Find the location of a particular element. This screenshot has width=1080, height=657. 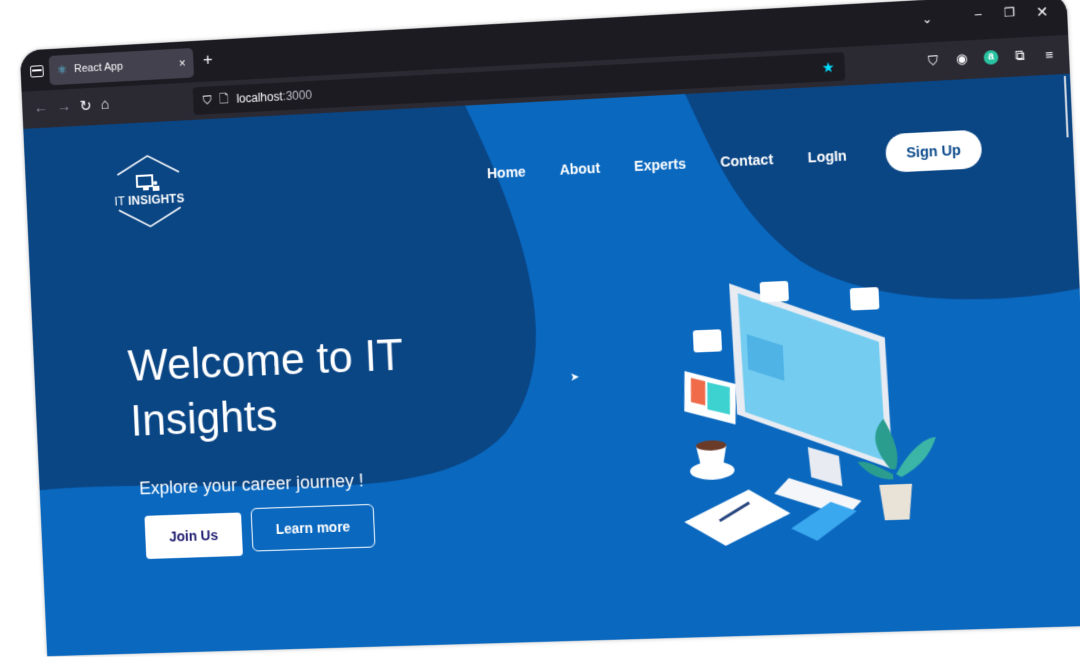

nav-about: About is located at coordinates (579, 169).